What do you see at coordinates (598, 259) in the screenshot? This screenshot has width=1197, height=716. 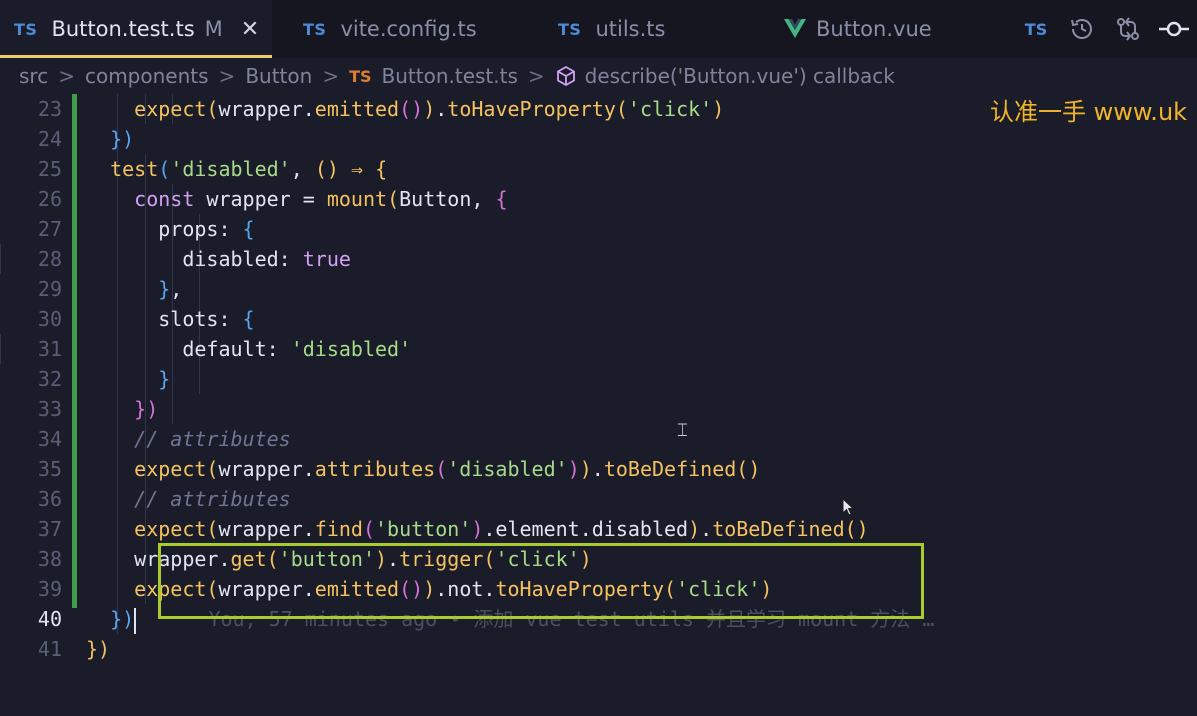 I see `code-line: 28 disabled: true` at bounding box center [598, 259].